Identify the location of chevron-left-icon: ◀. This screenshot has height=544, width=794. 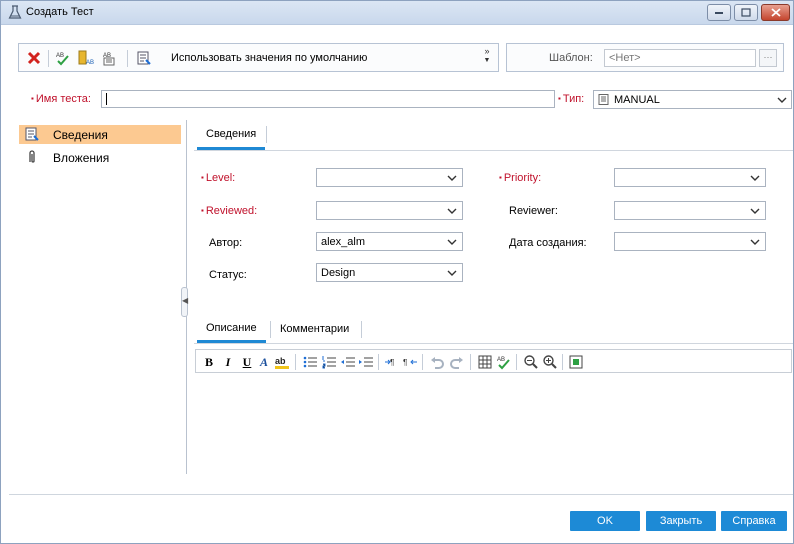
(185, 300).